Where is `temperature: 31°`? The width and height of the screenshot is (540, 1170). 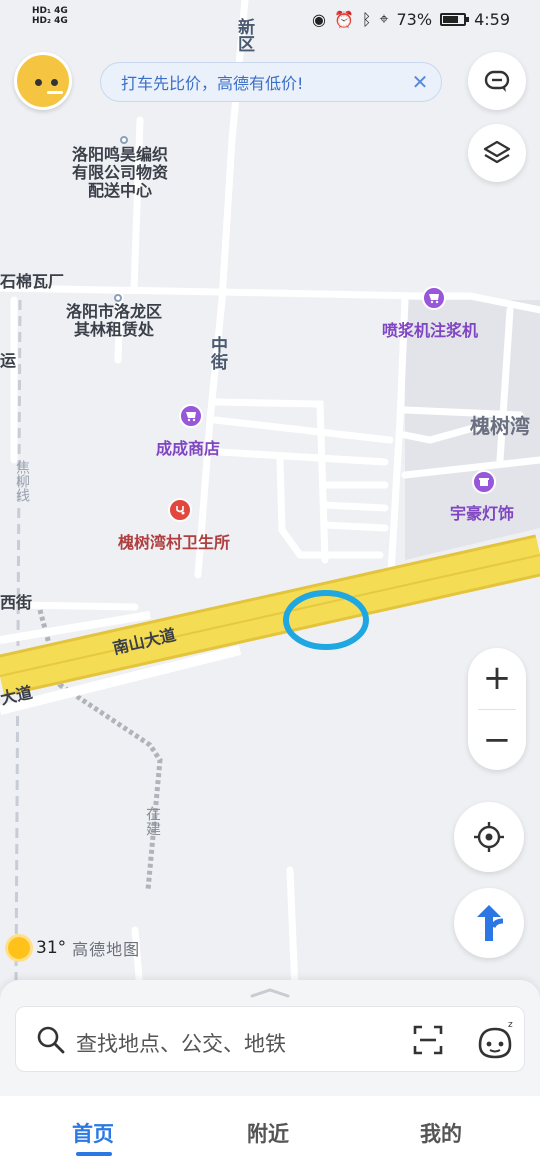 temperature: 31° is located at coordinates (51, 948).